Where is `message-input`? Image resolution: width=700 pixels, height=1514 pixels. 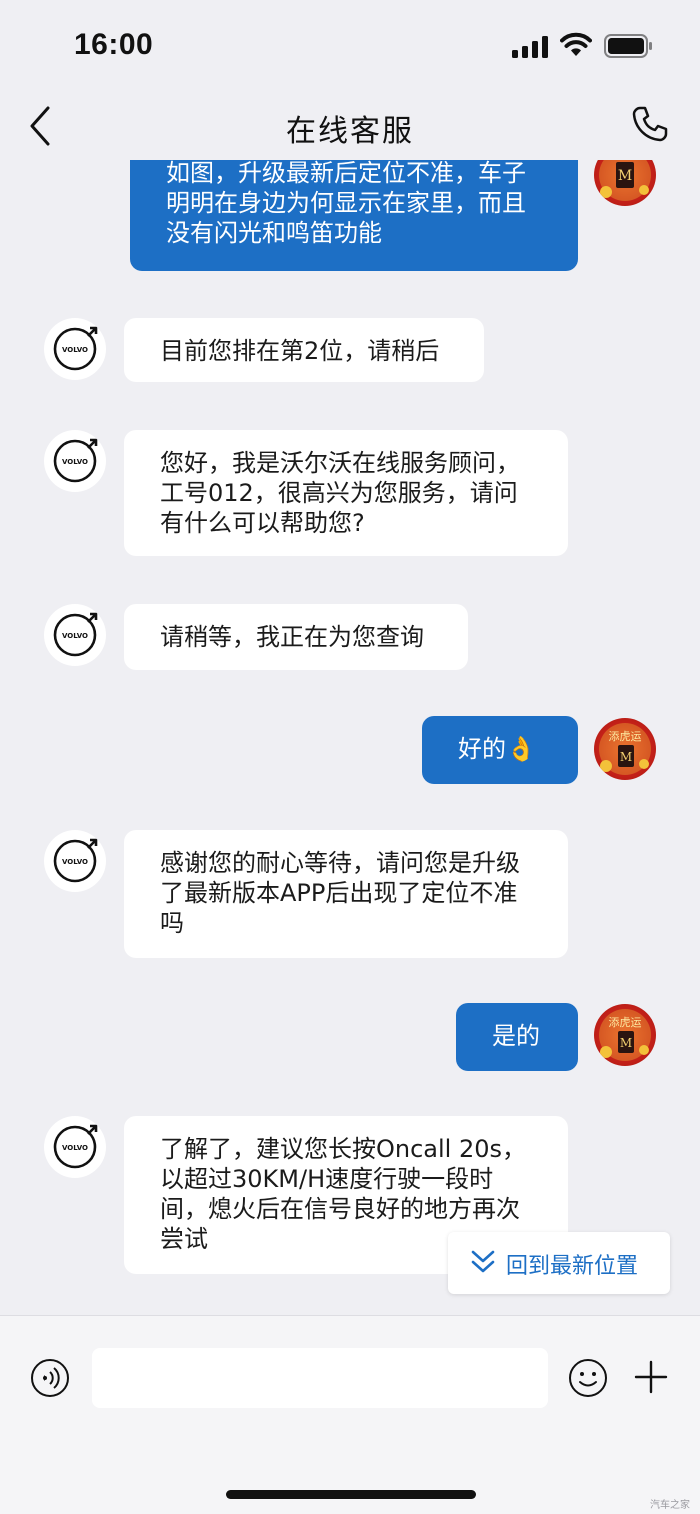 message-input is located at coordinates (320, 1378).